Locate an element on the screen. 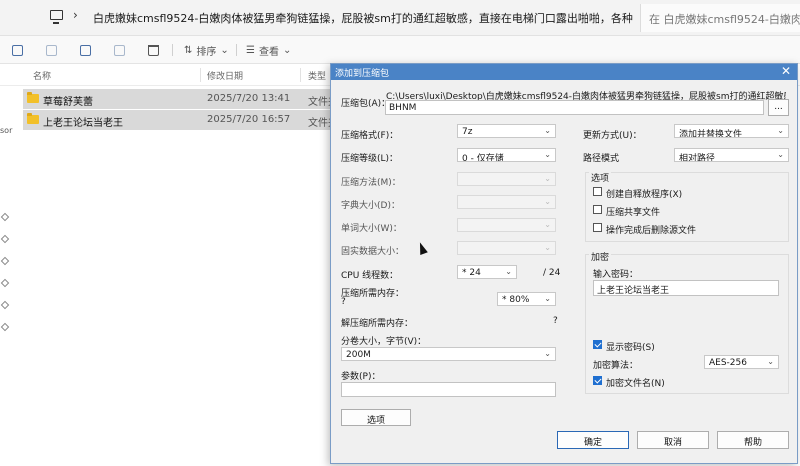 The height and width of the screenshot is (466, 800). help-button: 帮助 is located at coordinates (753, 440).